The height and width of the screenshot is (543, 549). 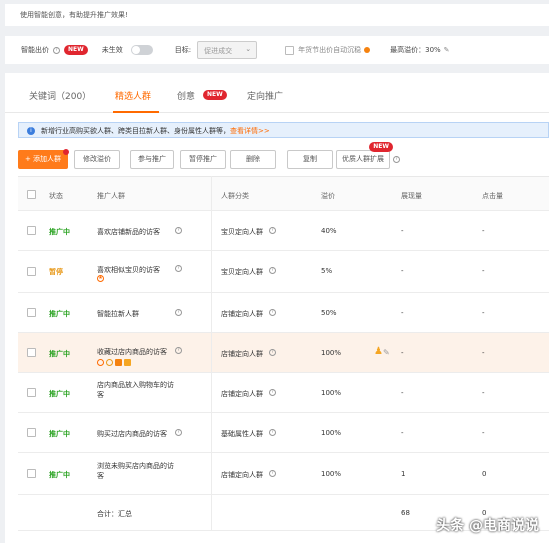 What do you see at coordinates (326, 271) in the screenshot?
I see `premium-value: 5%` at bounding box center [326, 271].